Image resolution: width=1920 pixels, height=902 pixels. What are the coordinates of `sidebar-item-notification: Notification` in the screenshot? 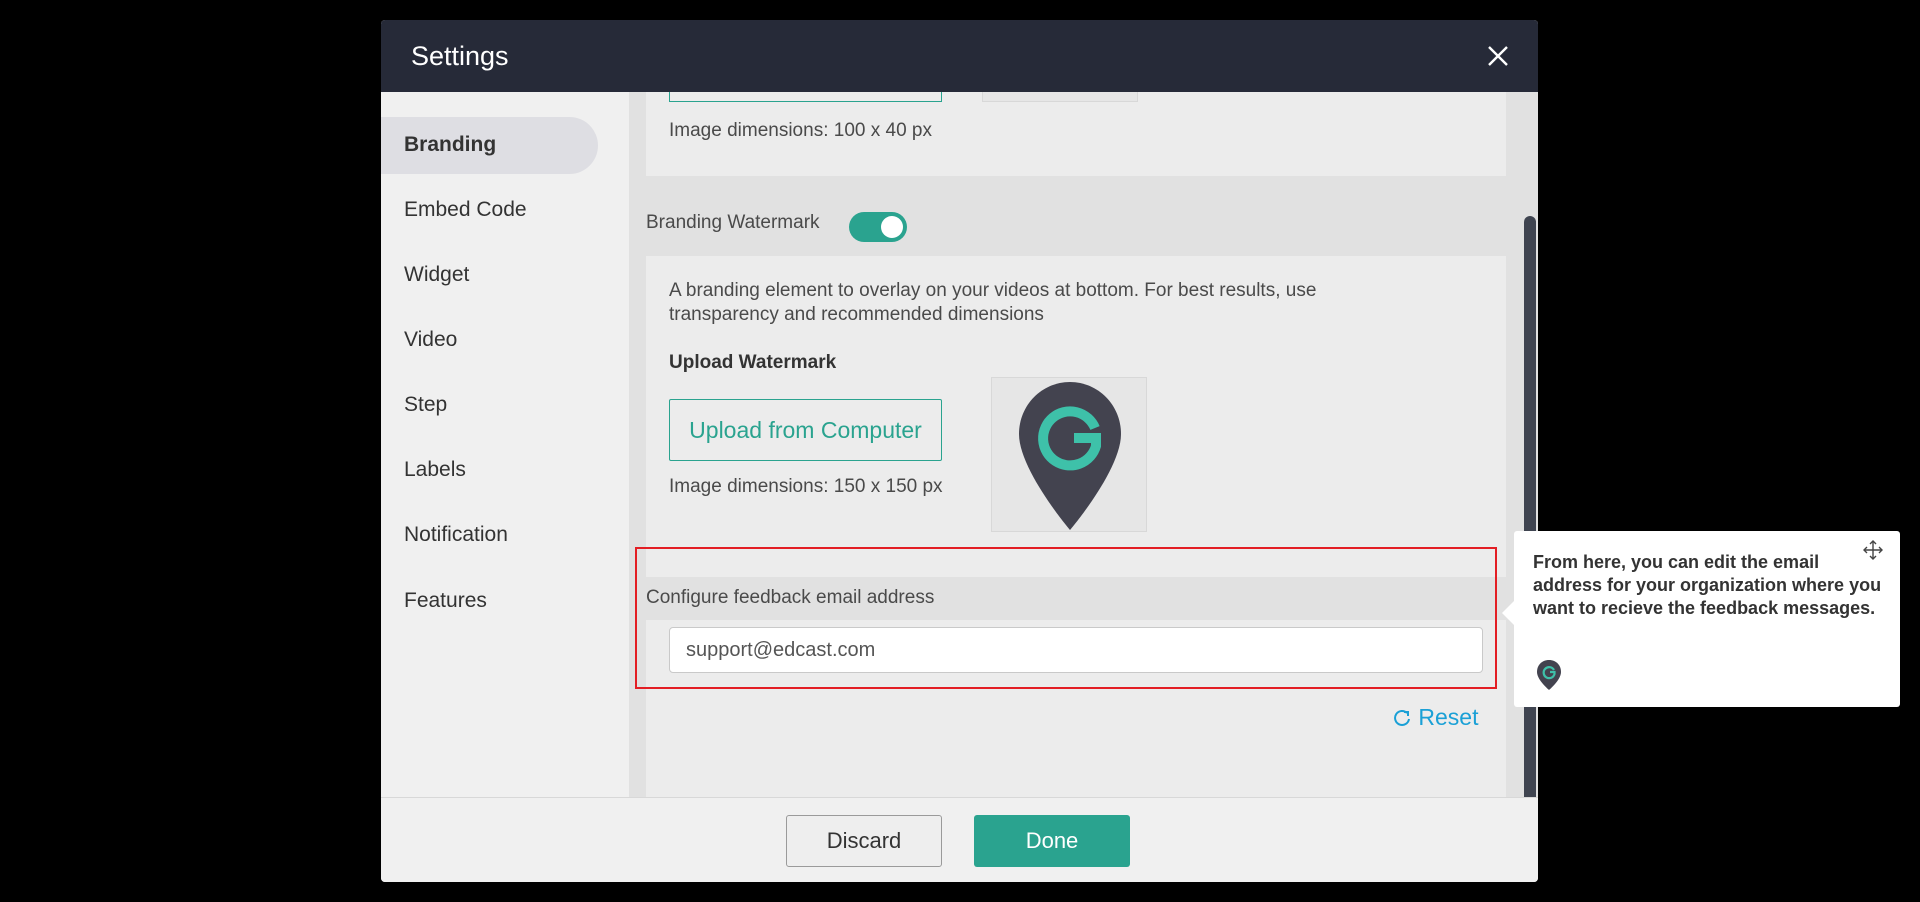 It's located at (489, 535).